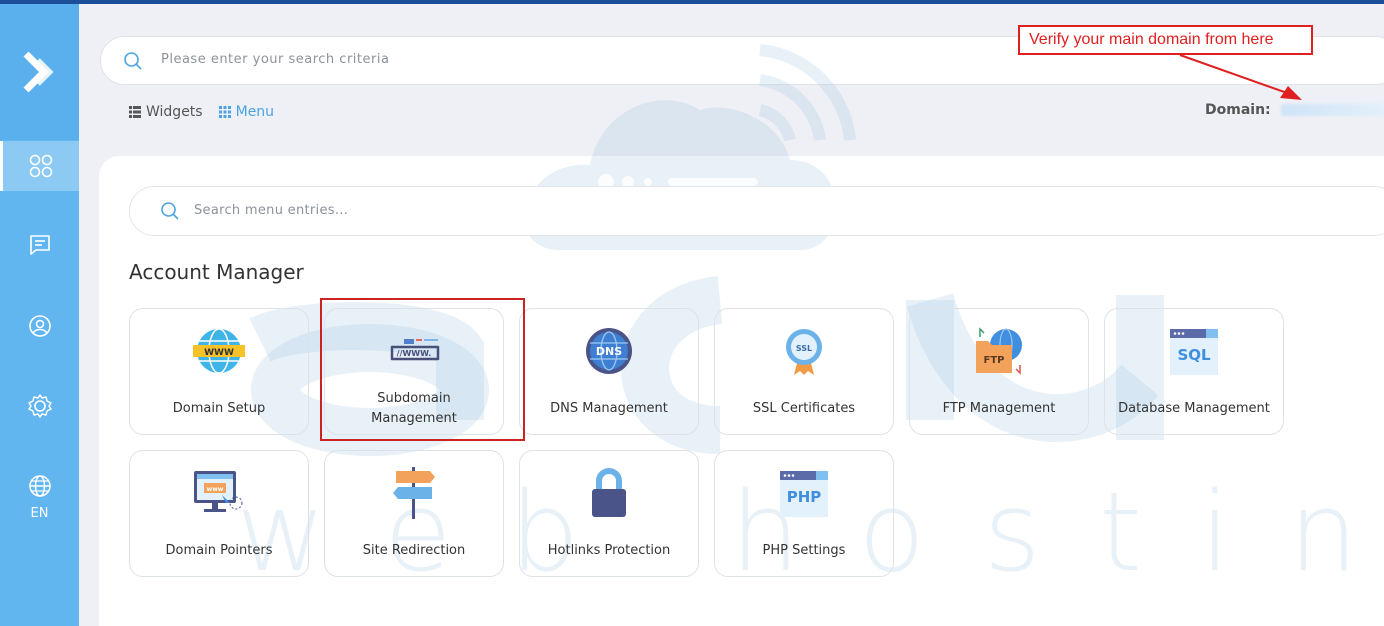 This screenshot has height=626, width=1384. I want to click on widgets-label: Widgets, so click(174, 112).